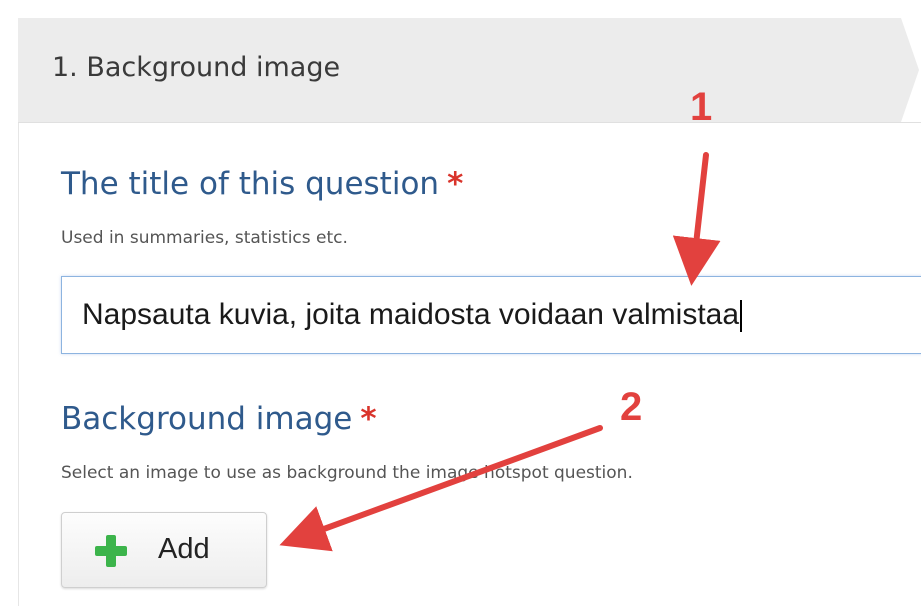 The height and width of the screenshot is (606, 921). Describe the element at coordinates (207, 419) in the screenshot. I see `background-image-label-text: Background image` at that location.